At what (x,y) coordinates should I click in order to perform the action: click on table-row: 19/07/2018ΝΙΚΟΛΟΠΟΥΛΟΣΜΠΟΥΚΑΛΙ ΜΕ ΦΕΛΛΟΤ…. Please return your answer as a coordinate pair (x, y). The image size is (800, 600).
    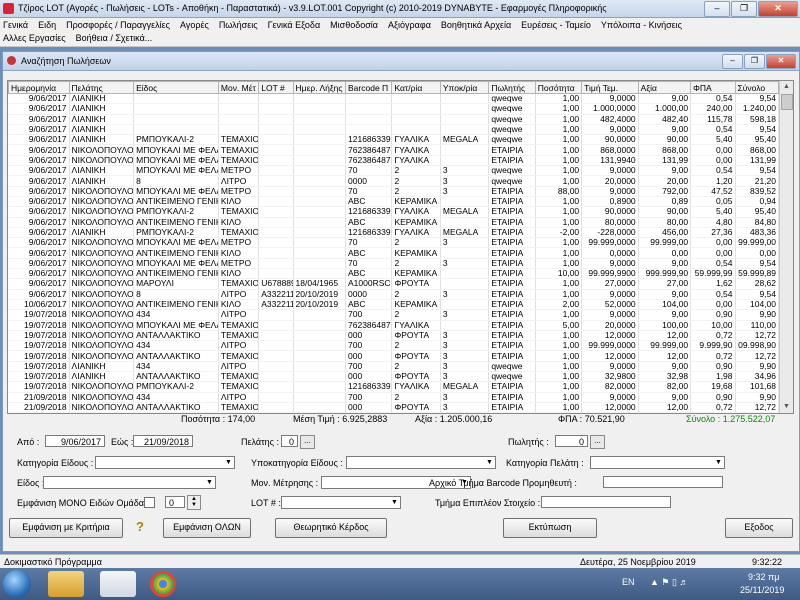
    Looking at the image, I should click on (394, 325).